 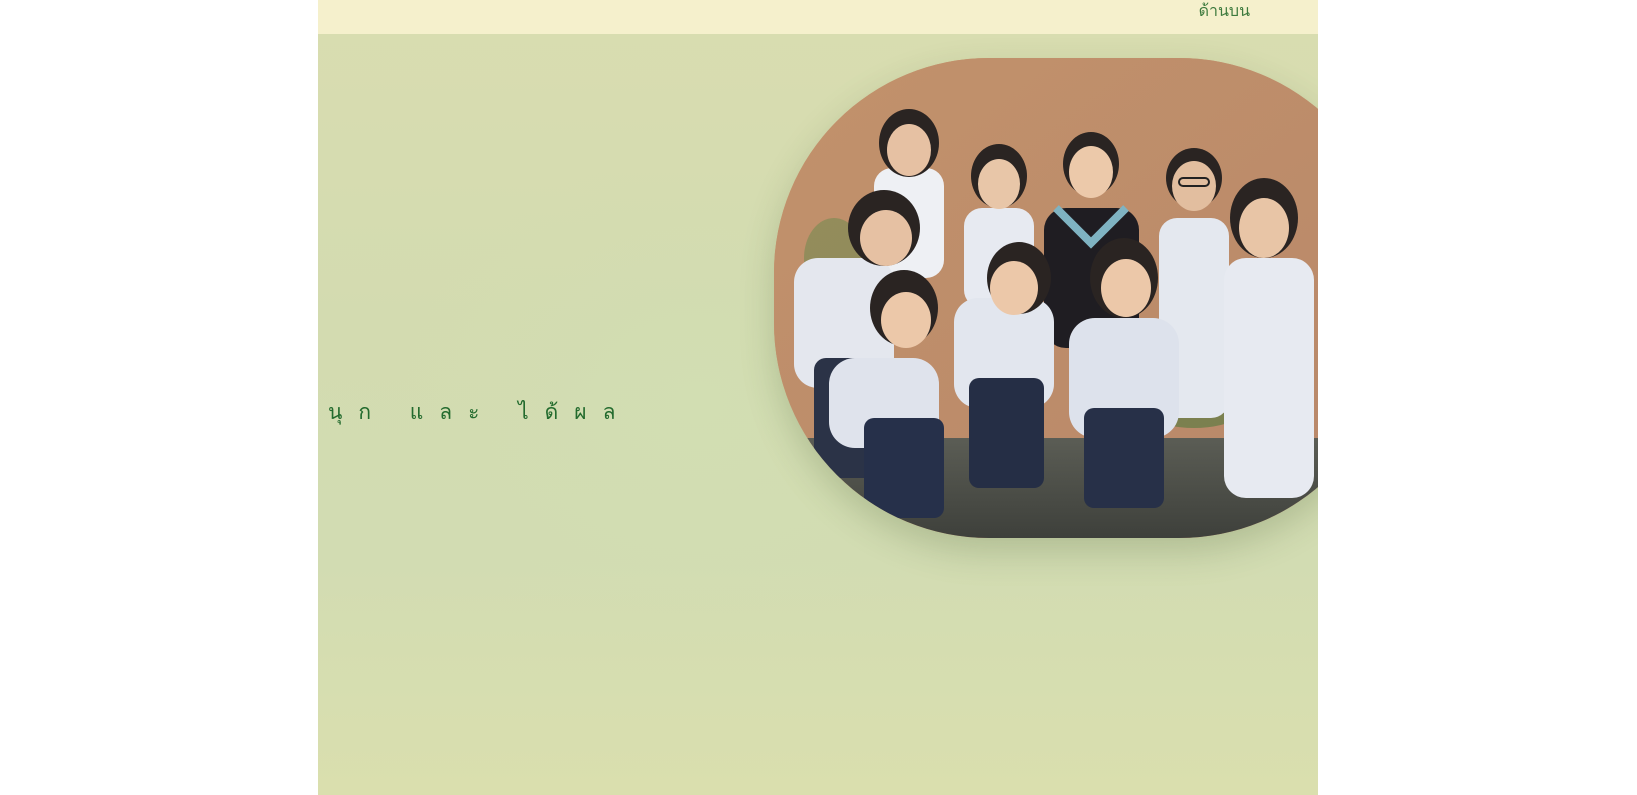 I want to click on top-bar: ด้านบน, so click(x=818, y=17).